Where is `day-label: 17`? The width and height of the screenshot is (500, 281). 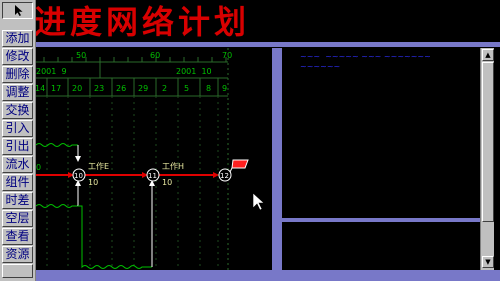 day-label: 17 is located at coordinates (56, 88).